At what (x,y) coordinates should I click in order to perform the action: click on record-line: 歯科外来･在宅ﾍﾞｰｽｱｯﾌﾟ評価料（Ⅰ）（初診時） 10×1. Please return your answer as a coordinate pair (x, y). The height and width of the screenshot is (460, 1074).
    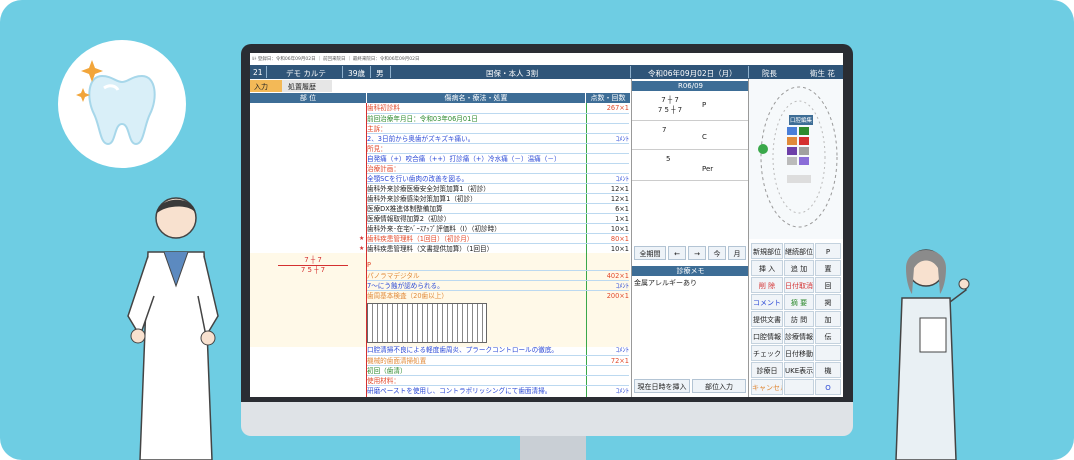
    Looking at the image, I should click on (498, 228).